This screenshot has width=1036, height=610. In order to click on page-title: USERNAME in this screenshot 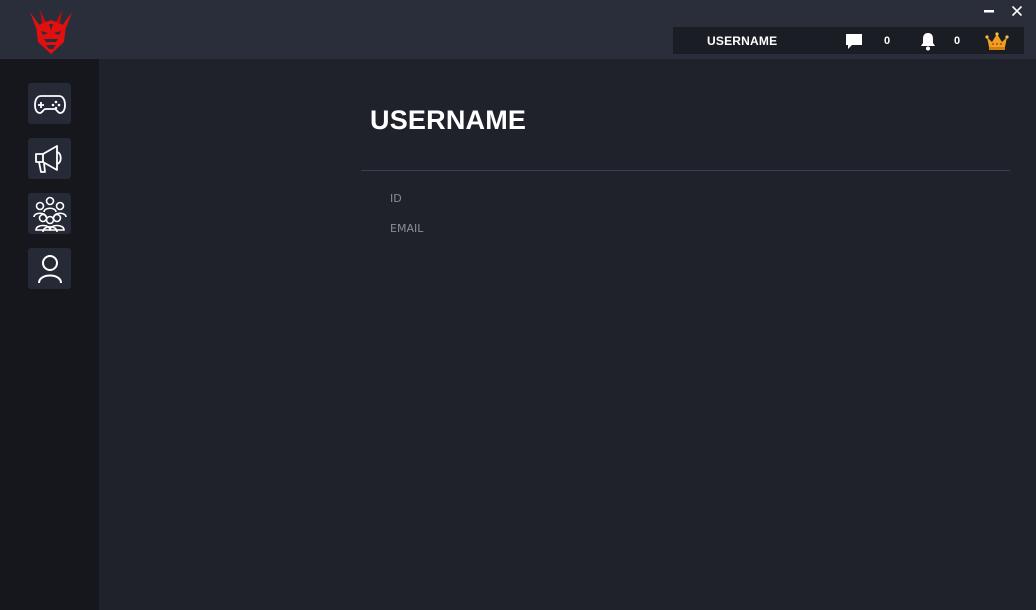, I will do `click(448, 120)`.